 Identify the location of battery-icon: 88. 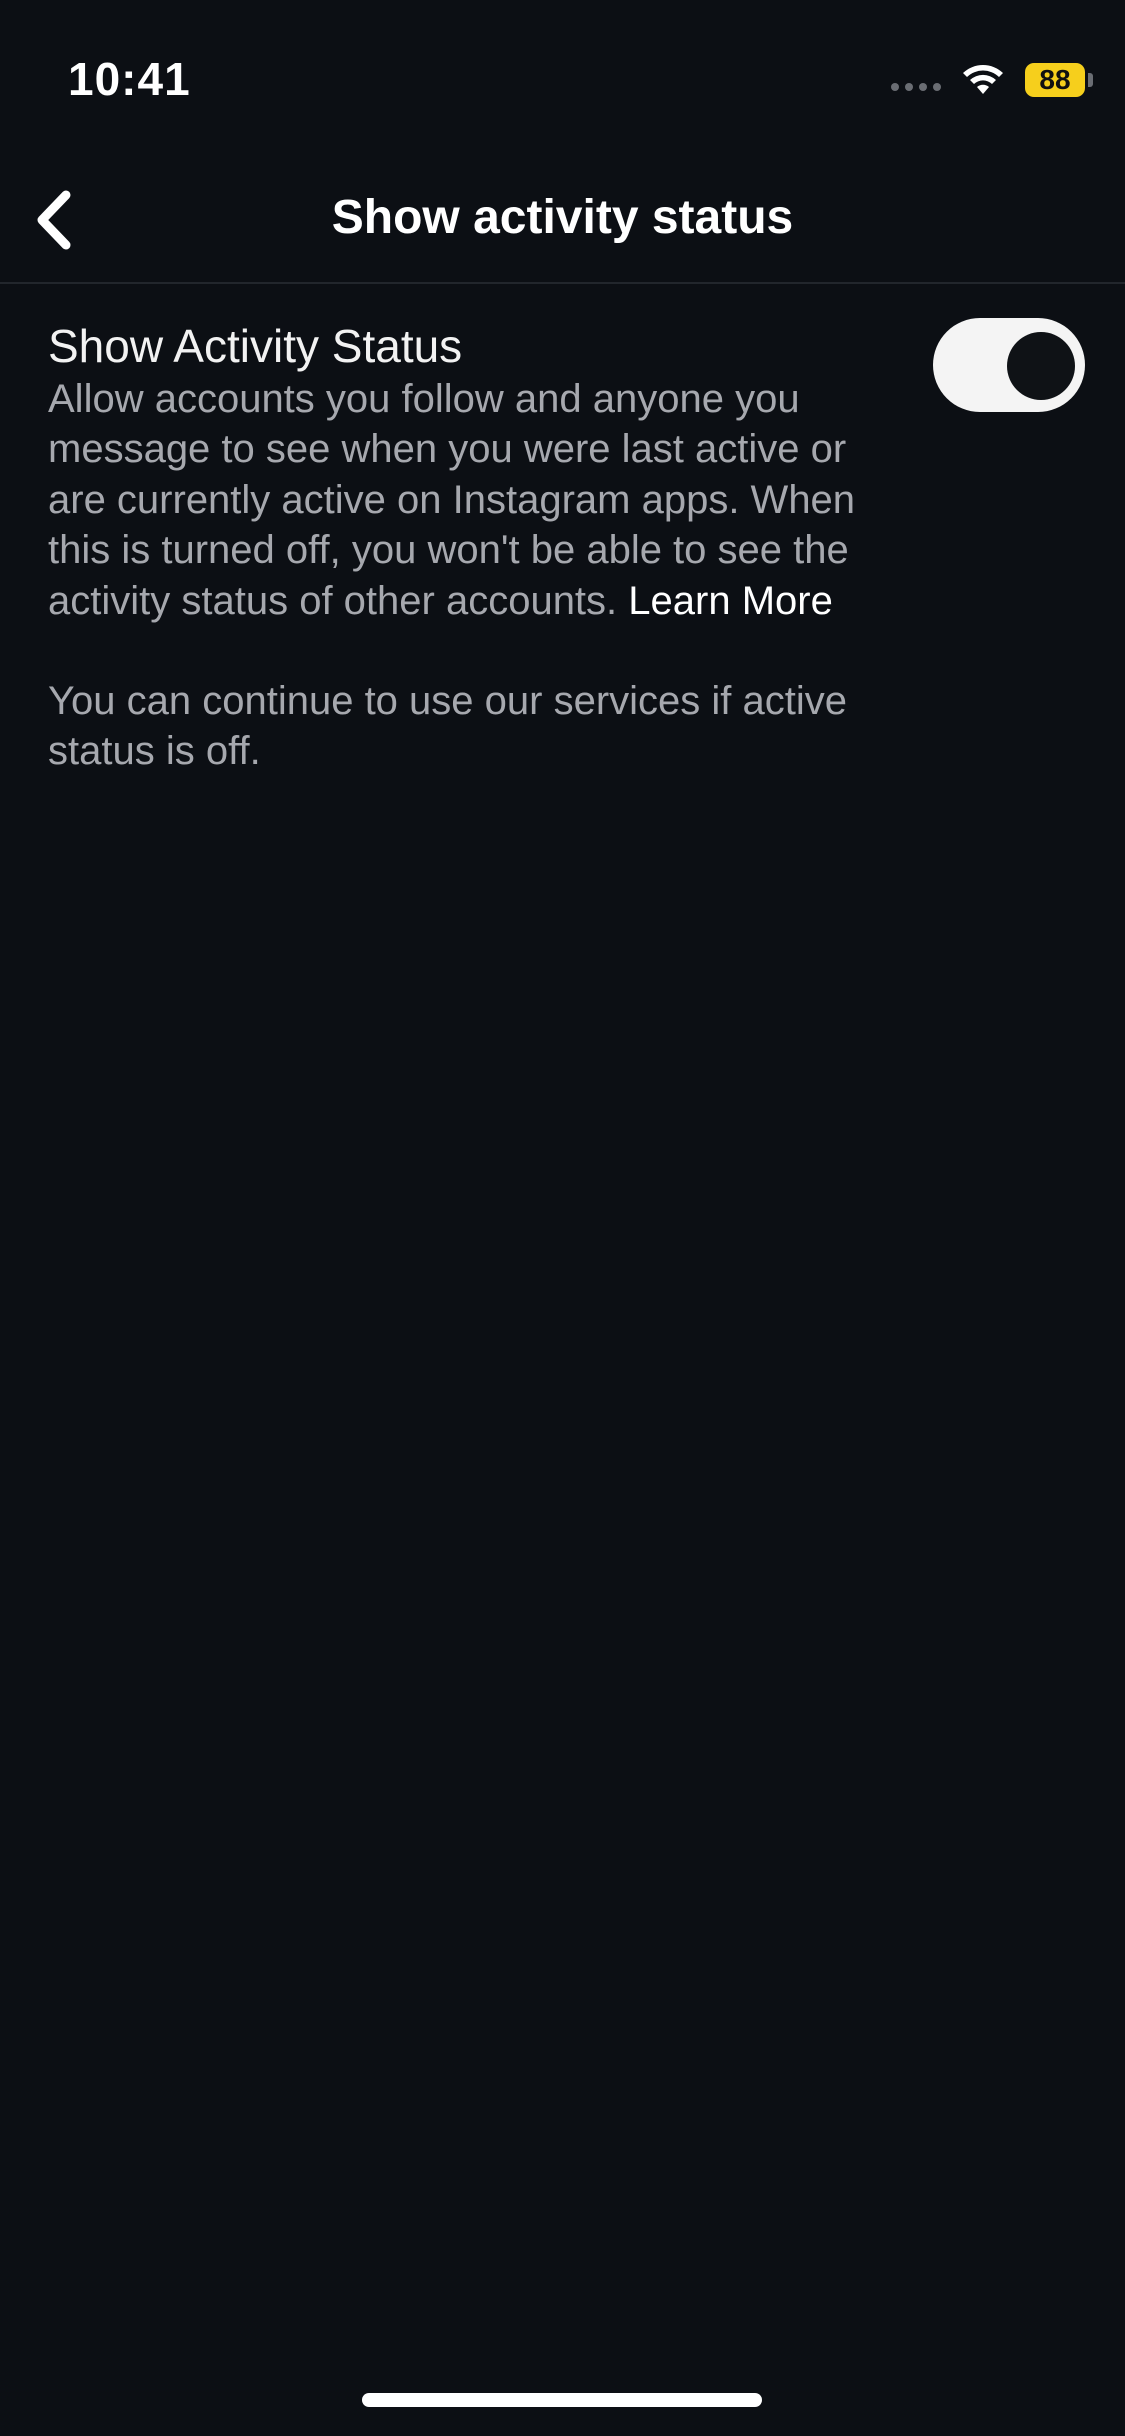
(1059, 80).